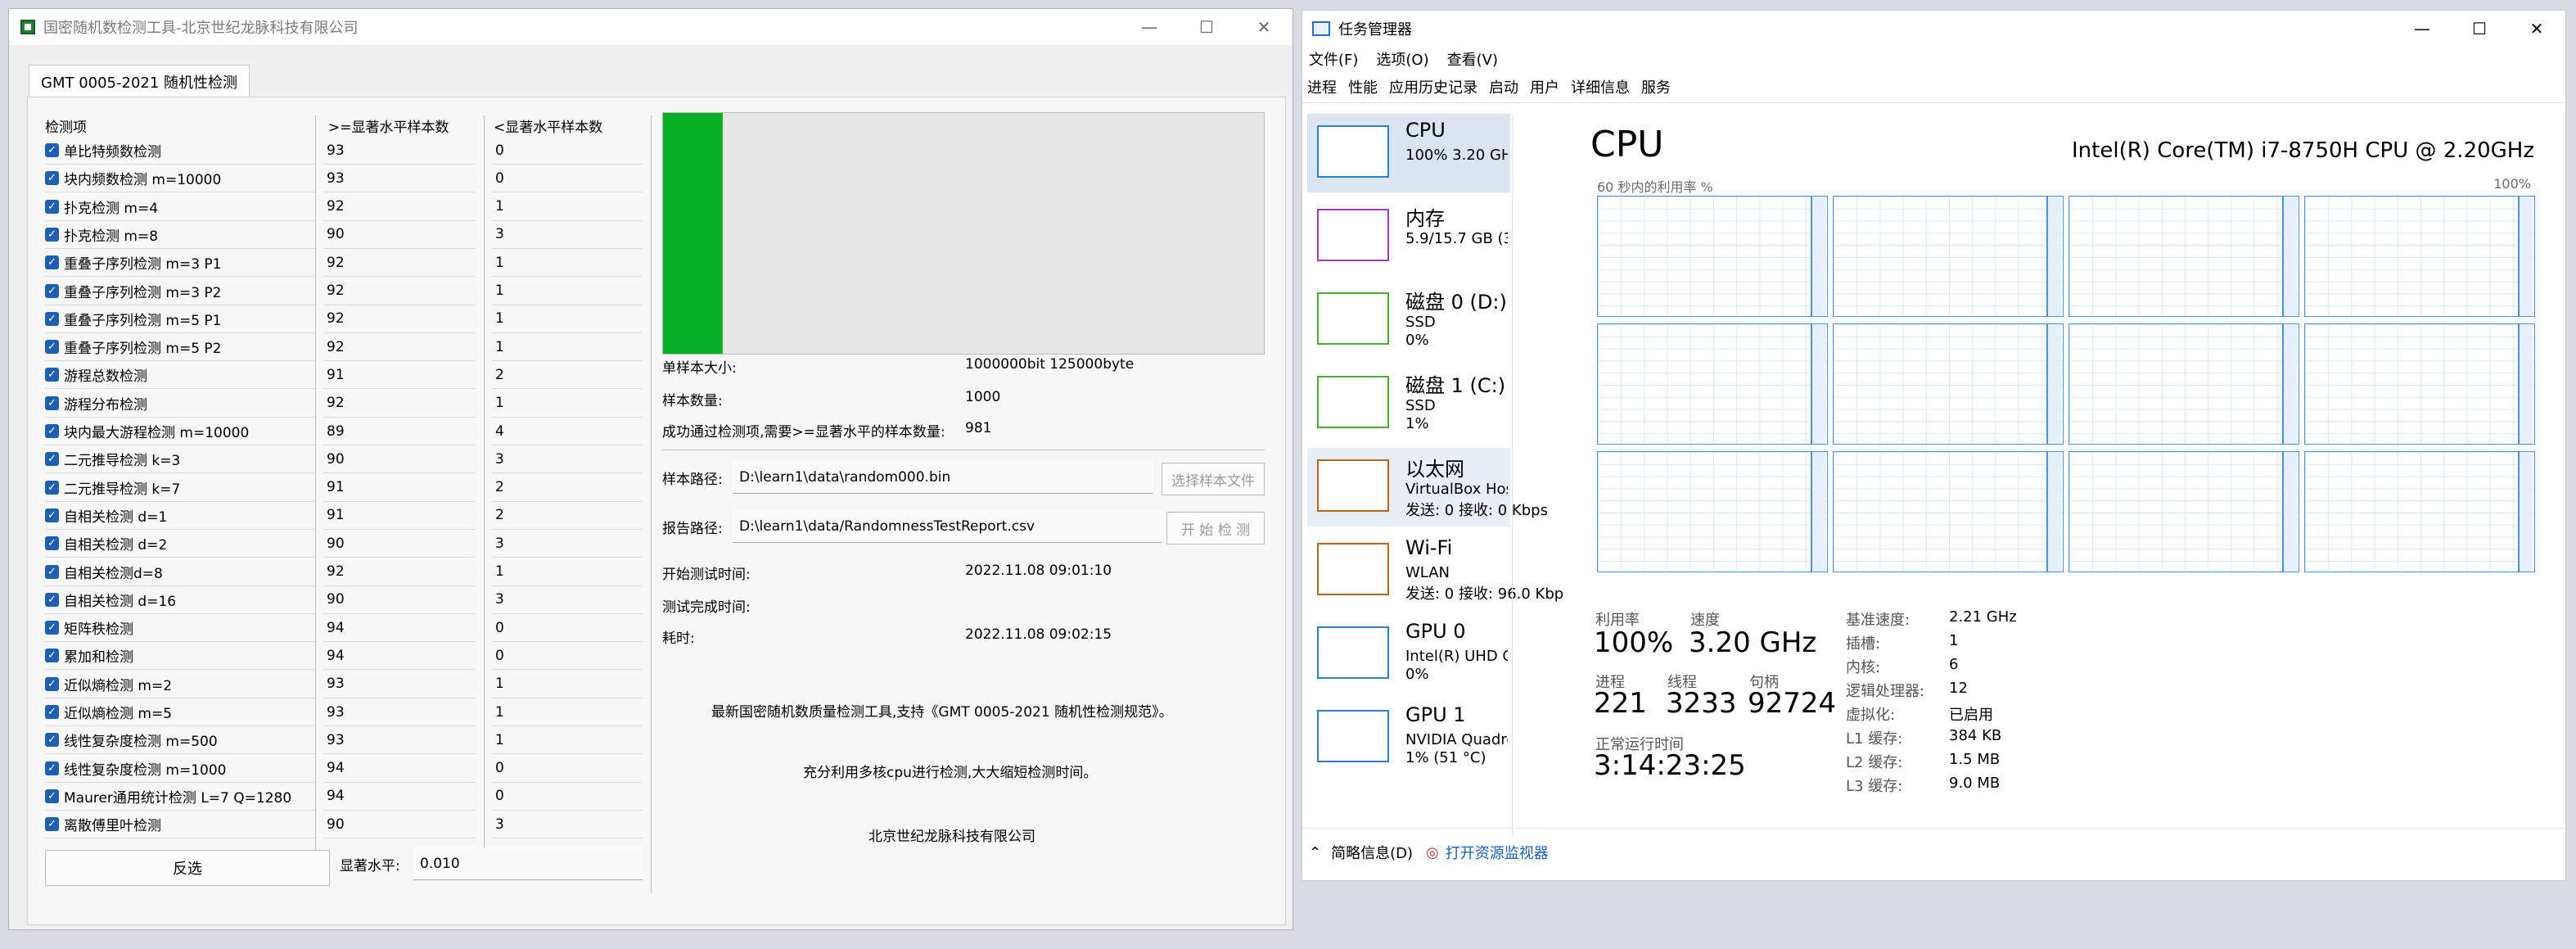  Describe the element at coordinates (180, 684) in the screenshot. I see `test-row: ✓ 近似熵检测 m=2` at that location.